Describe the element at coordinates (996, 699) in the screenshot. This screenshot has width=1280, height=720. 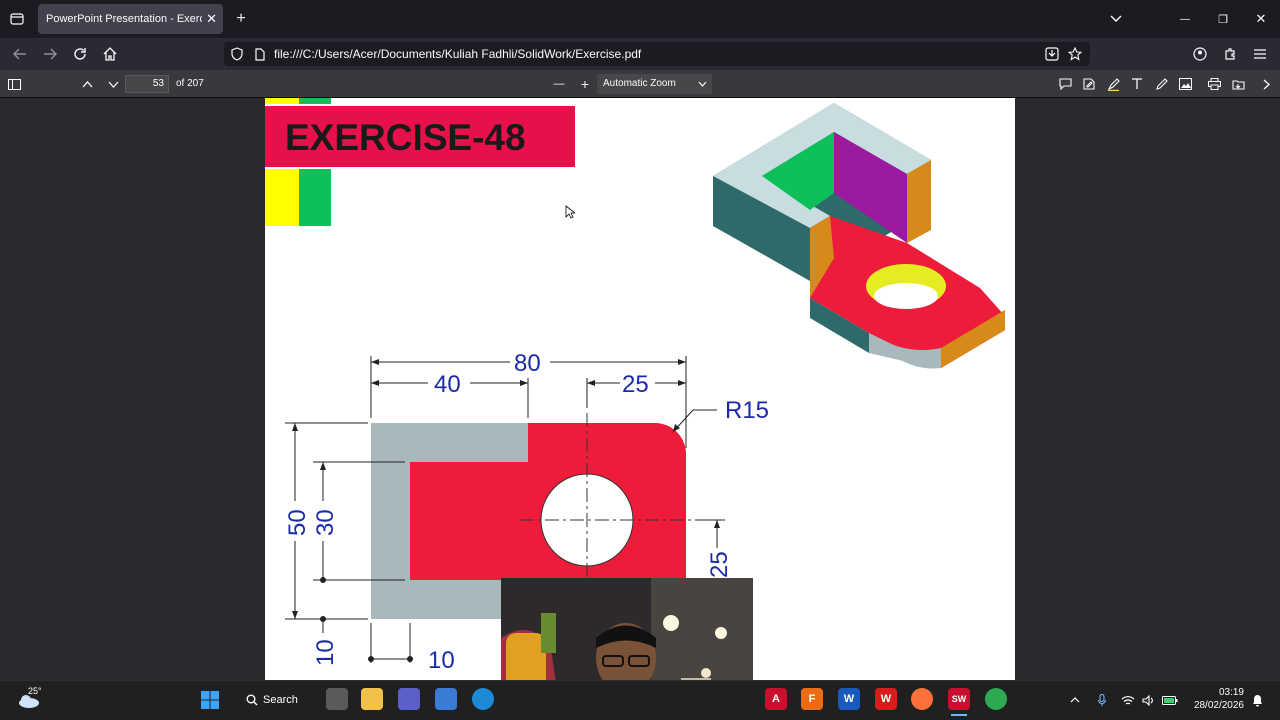
I see `chrome-icon` at that location.